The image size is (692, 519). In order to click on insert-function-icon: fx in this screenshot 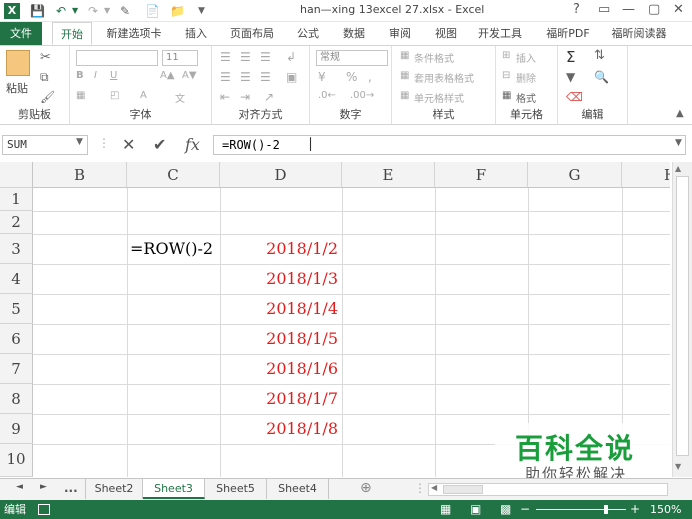, I will do `click(192, 145)`.